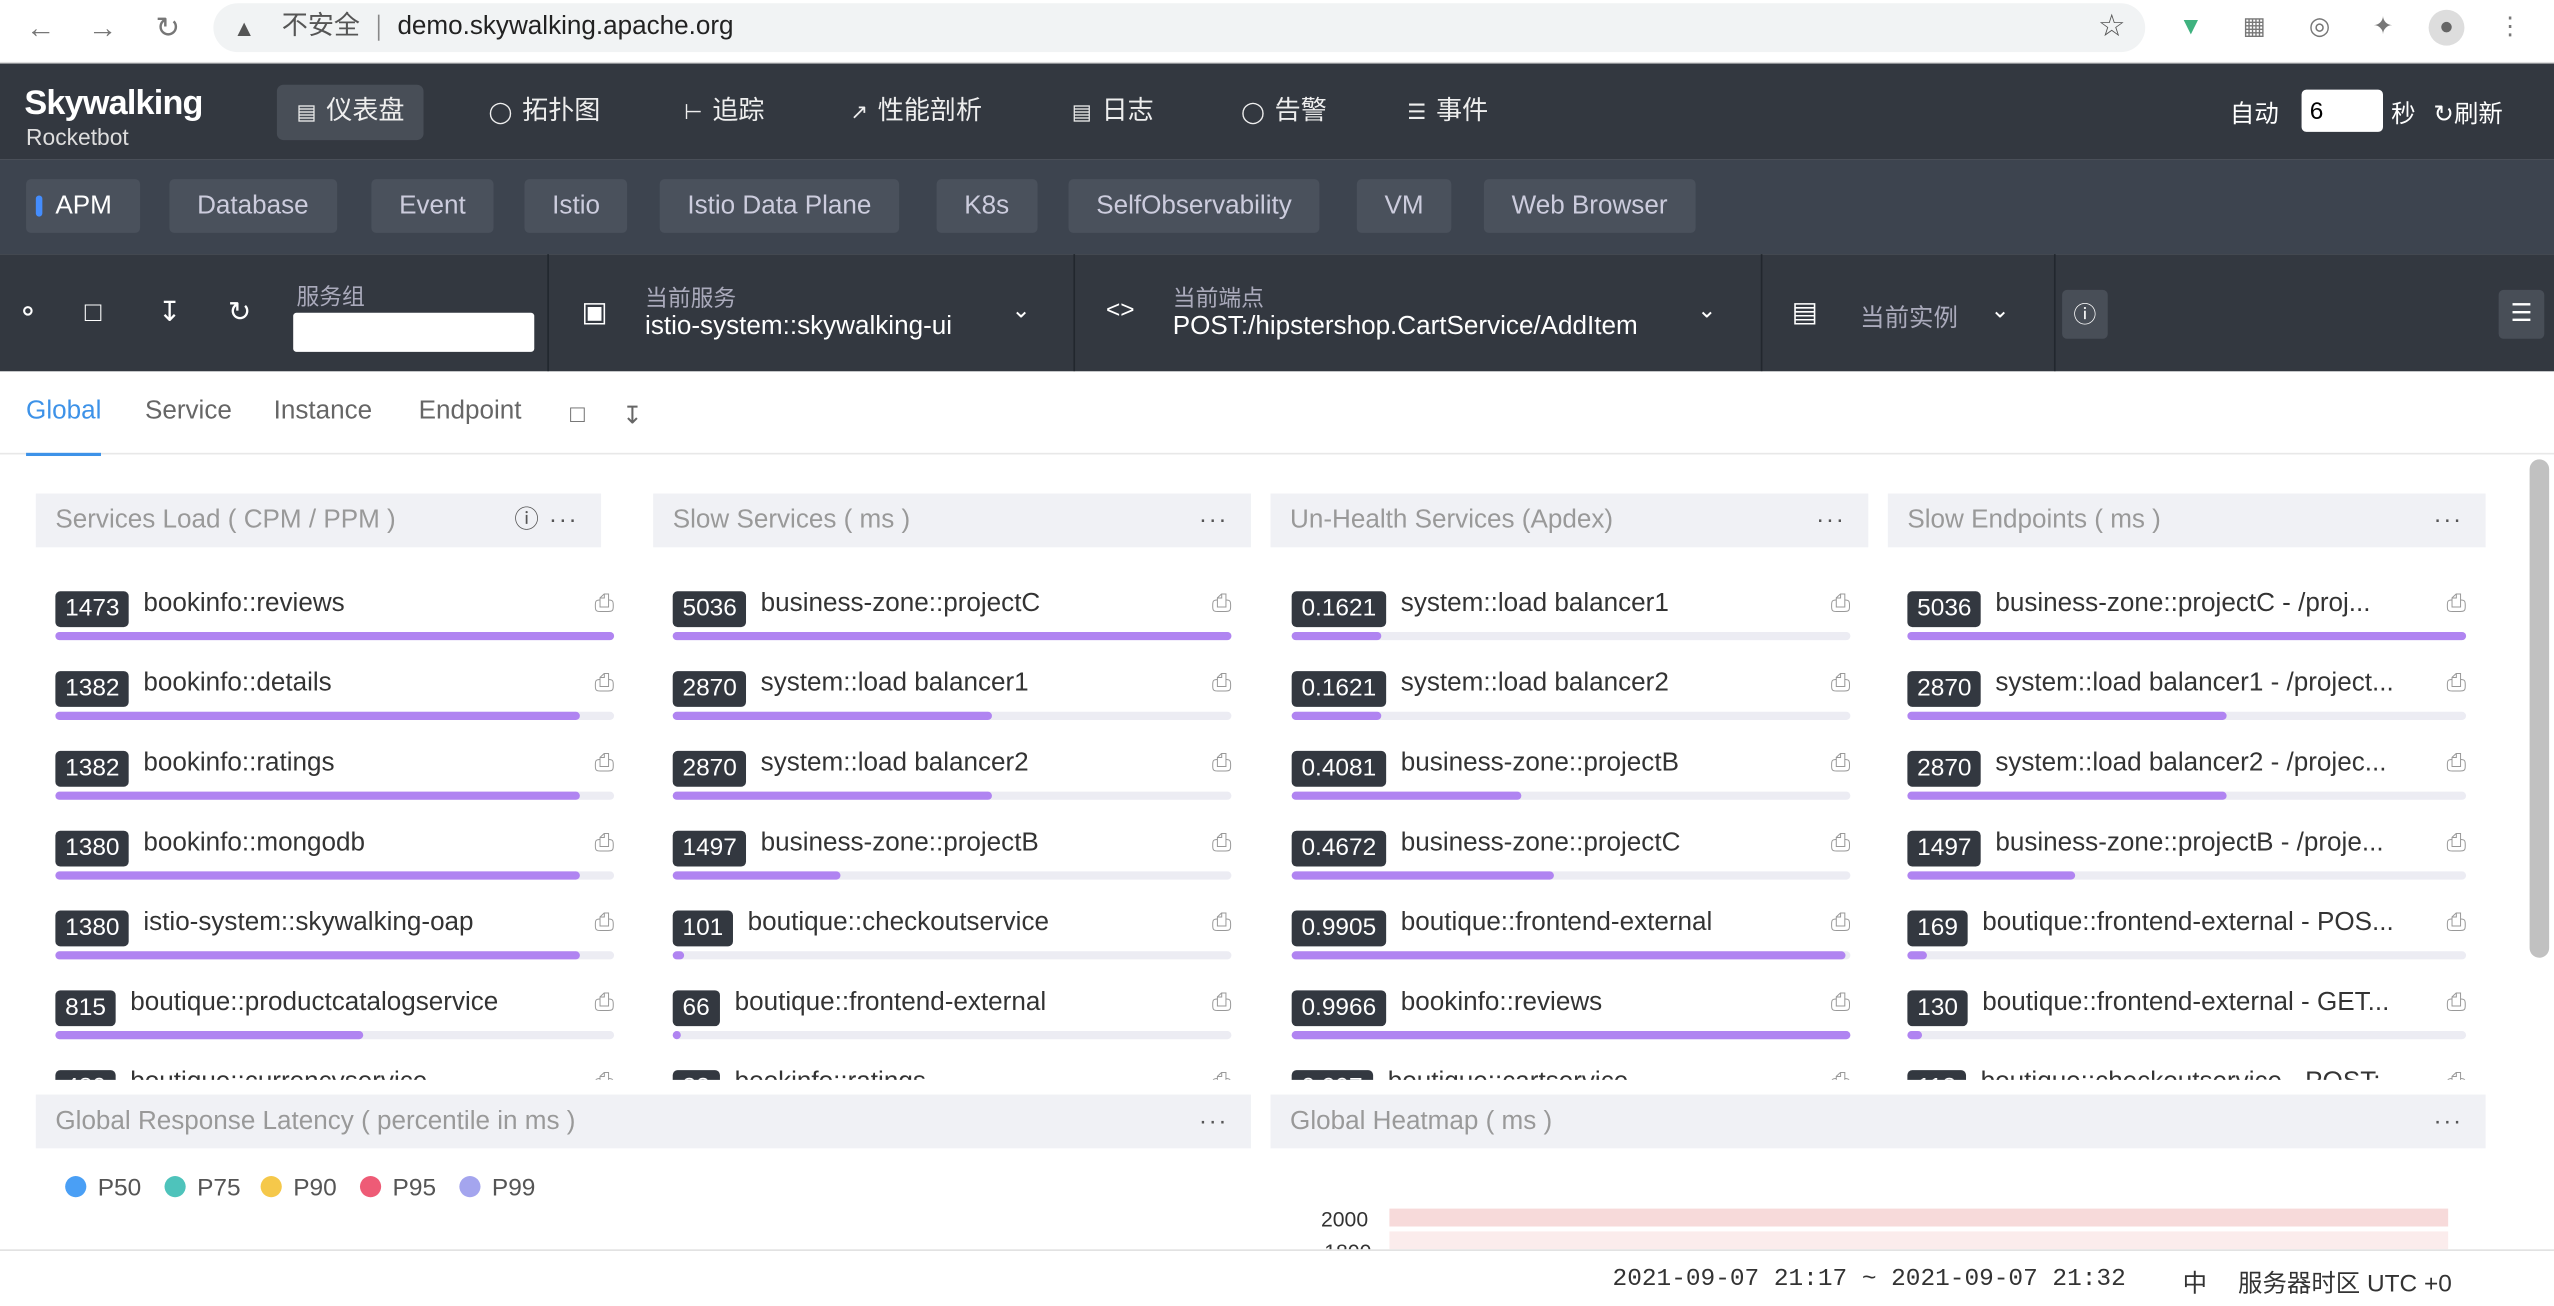 Image resolution: width=2554 pixels, height=1306 pixels. I want to click on list-item: 2870 system::load balancer1 ⎙, so click(952, 695).